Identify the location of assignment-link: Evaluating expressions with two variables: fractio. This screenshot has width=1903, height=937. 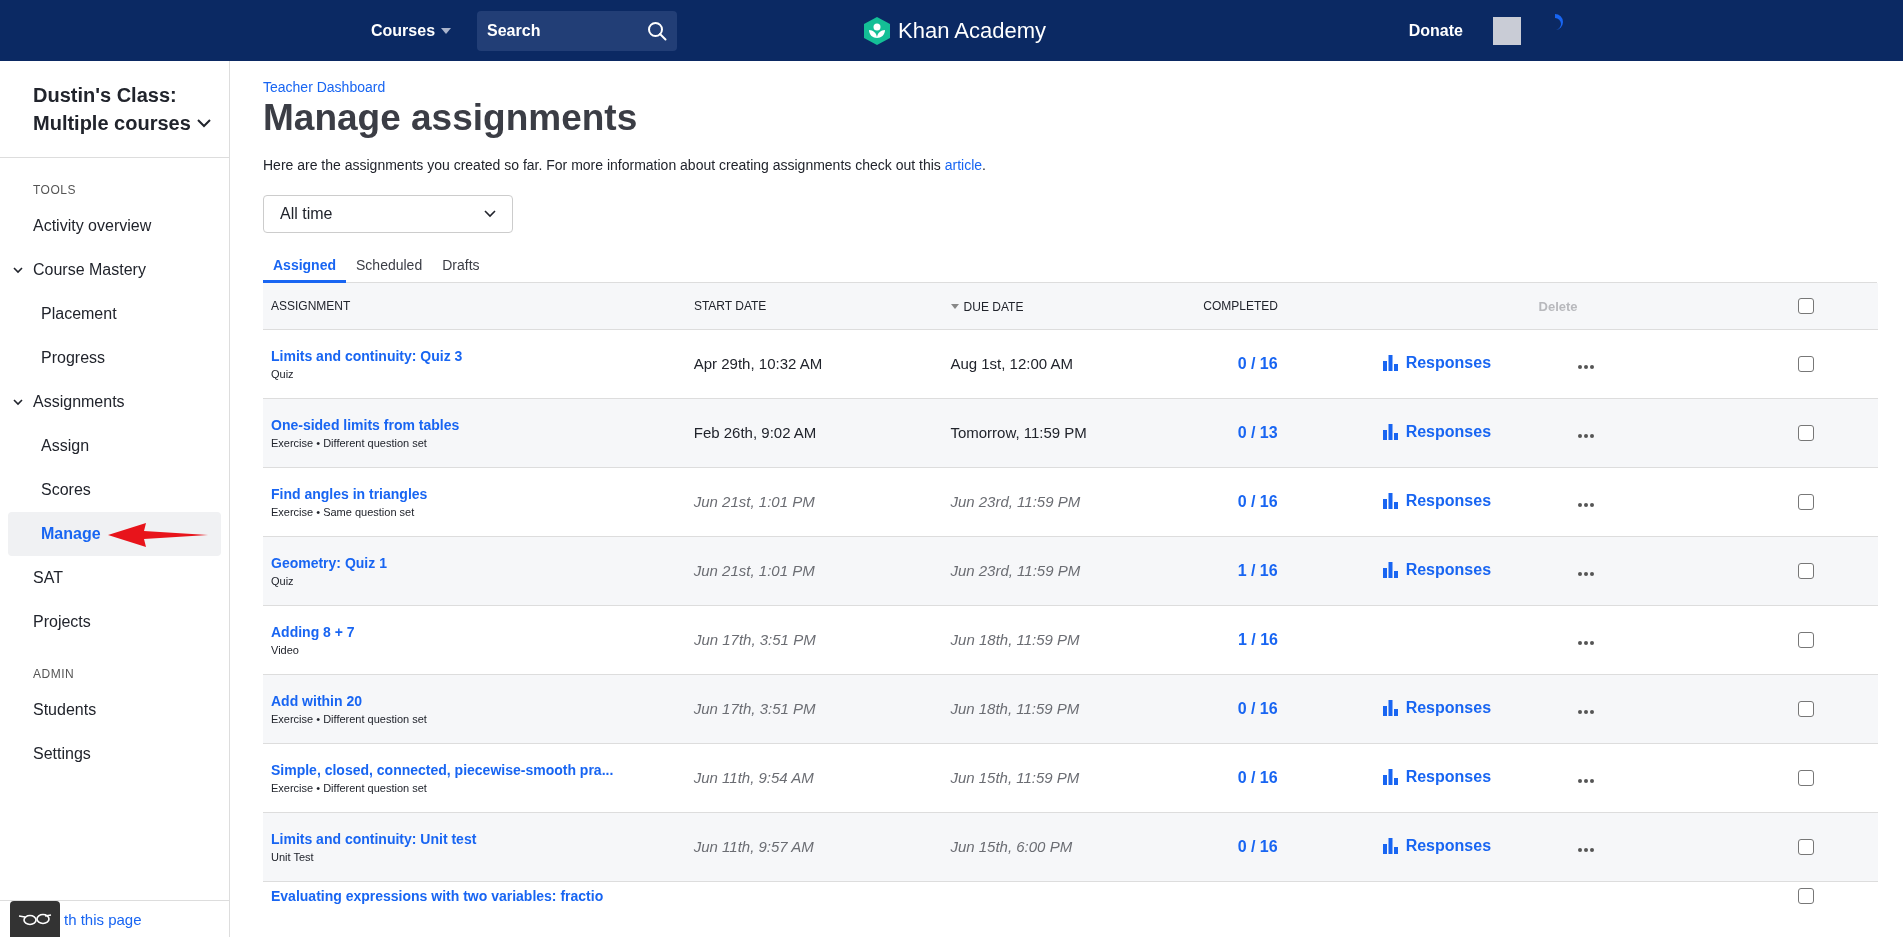
(482, 896).